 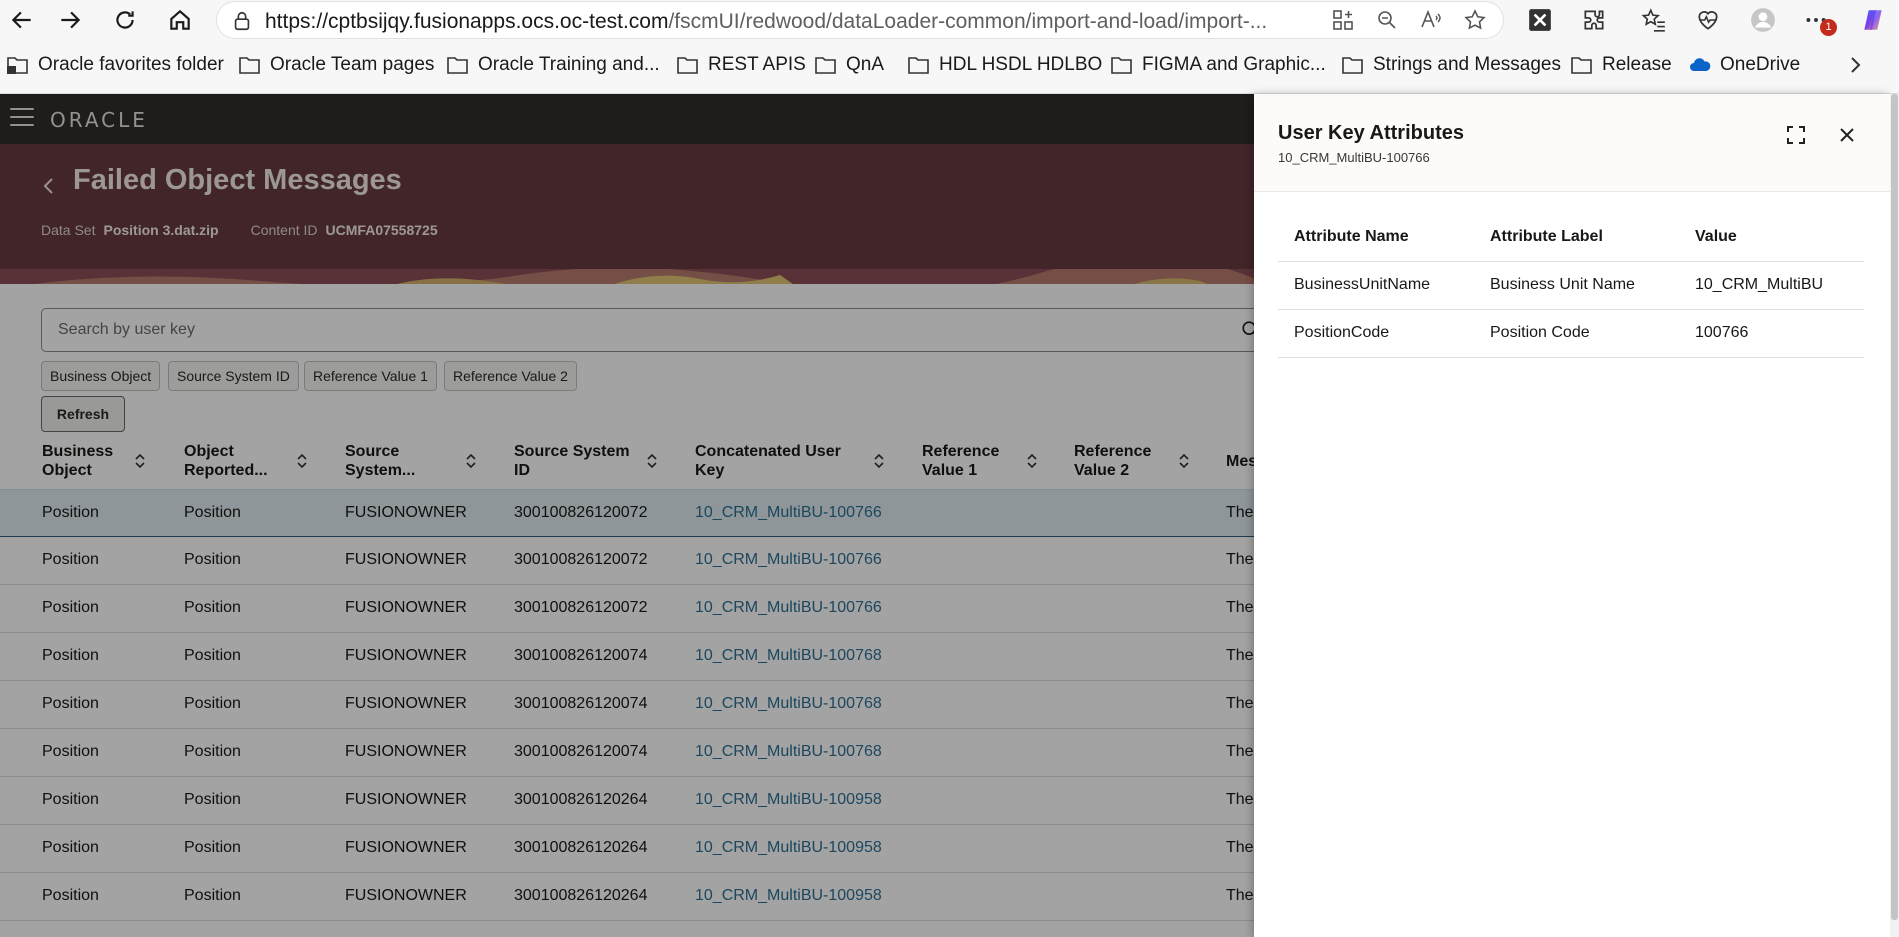 What do you see at coordinates (1354, 157) in the screenshot?
I see `drawer-subtitle: 10_CRM_MultiBU-100766` at bounding box center [1354, 157].